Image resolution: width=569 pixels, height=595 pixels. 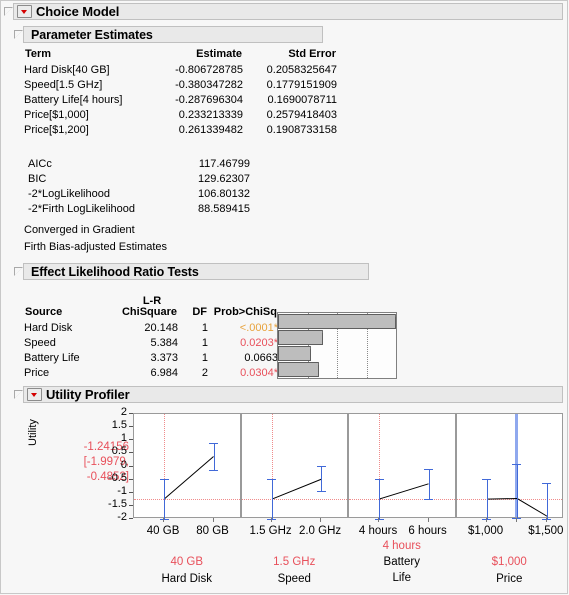 What do you see at coordinates (139, 162) in the screenshot?
I see `table-row: AICc 117.46799` at bounding box center [139, 162].